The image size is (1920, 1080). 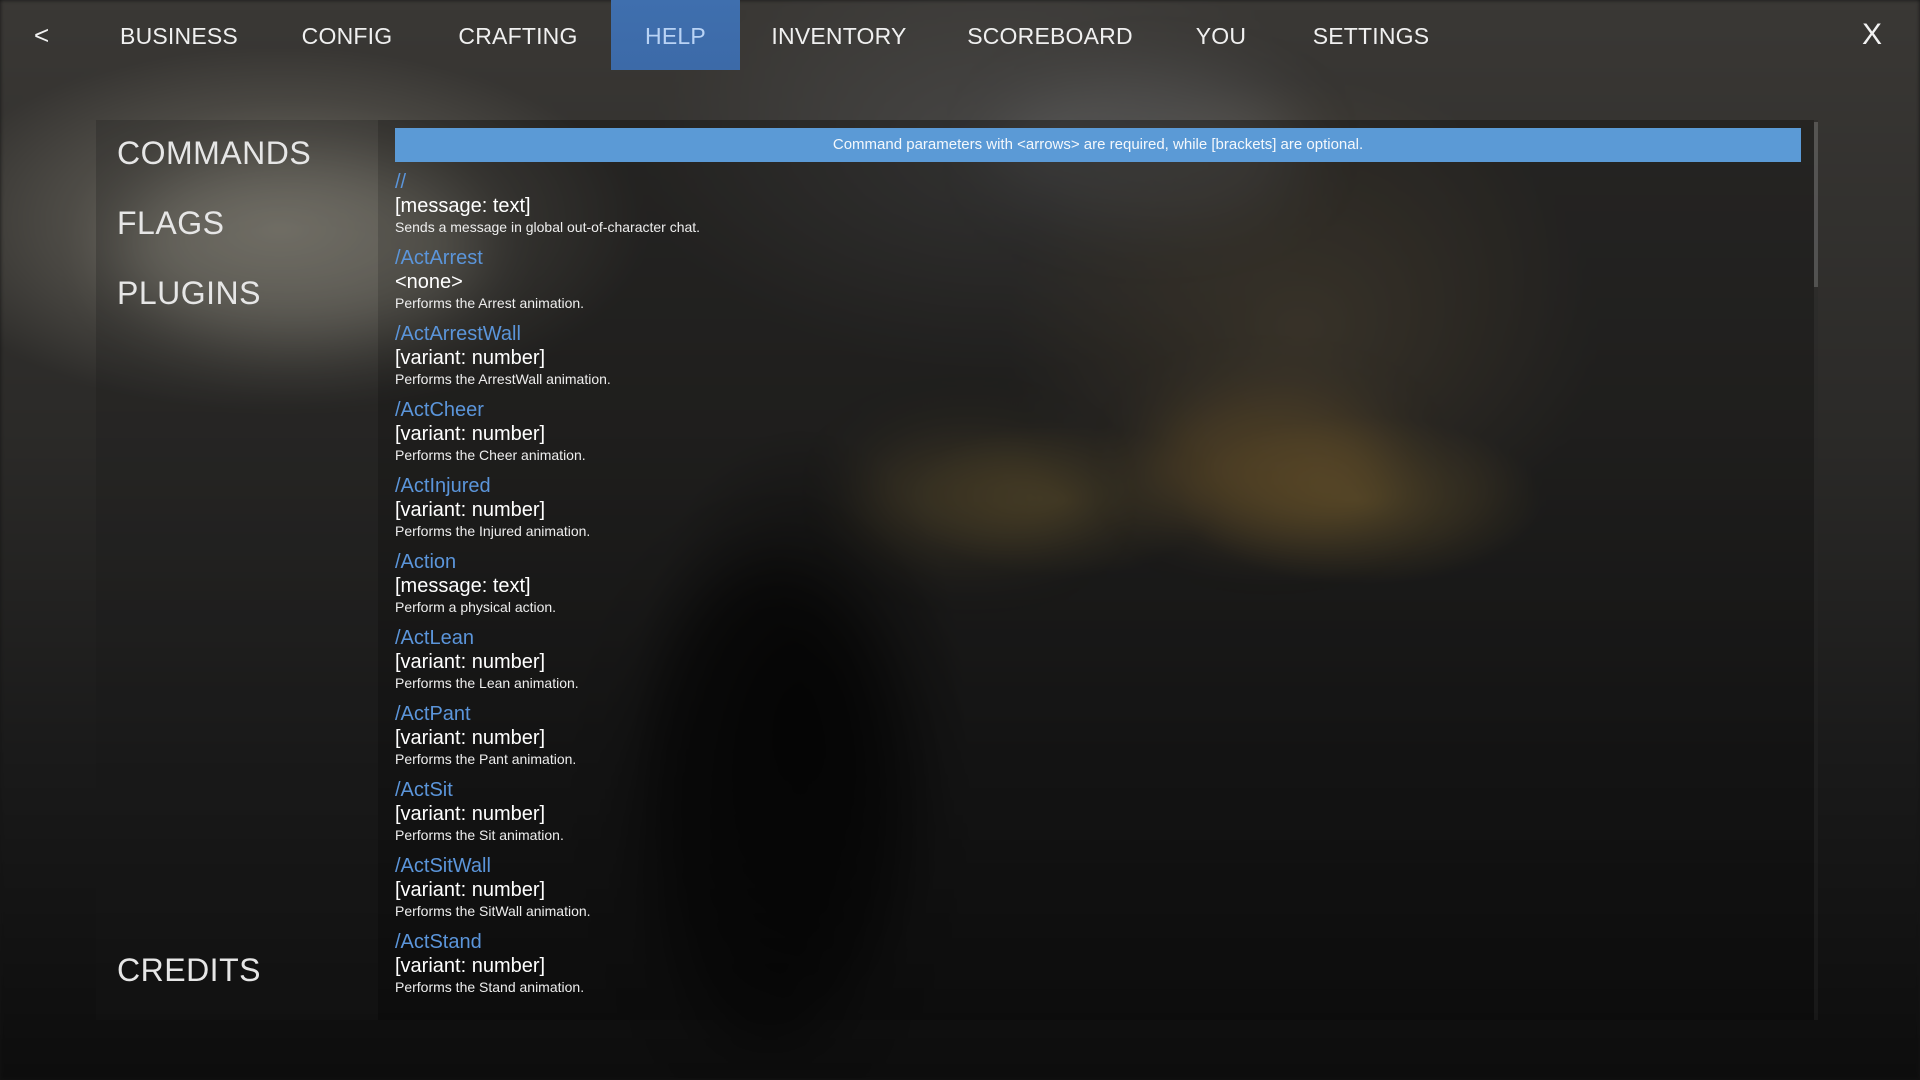 What do you see at coordinates (1095, 790) in the screenshot?
I see `command-name: /ActSit` at bounding box center [1095, 790].